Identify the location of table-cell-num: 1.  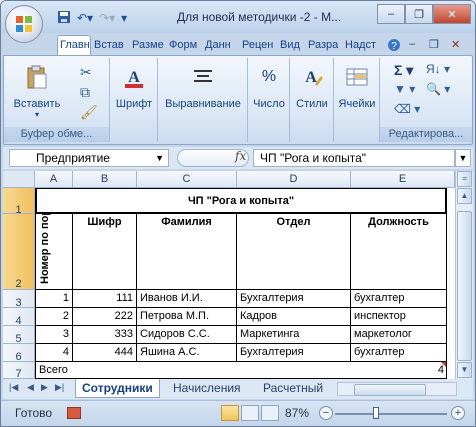
(54, 299).